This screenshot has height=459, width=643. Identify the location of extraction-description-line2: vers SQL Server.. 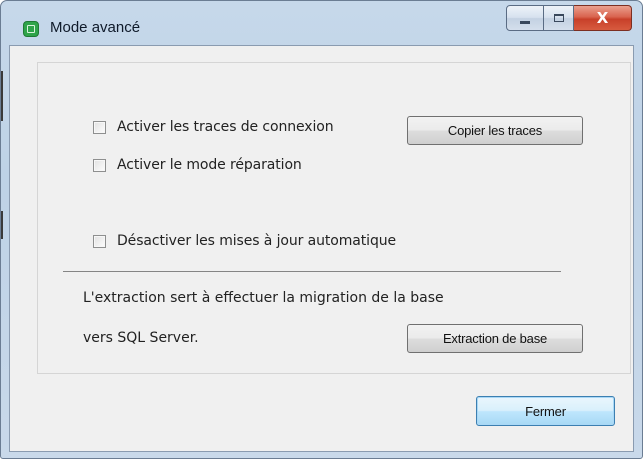
(141, 338).